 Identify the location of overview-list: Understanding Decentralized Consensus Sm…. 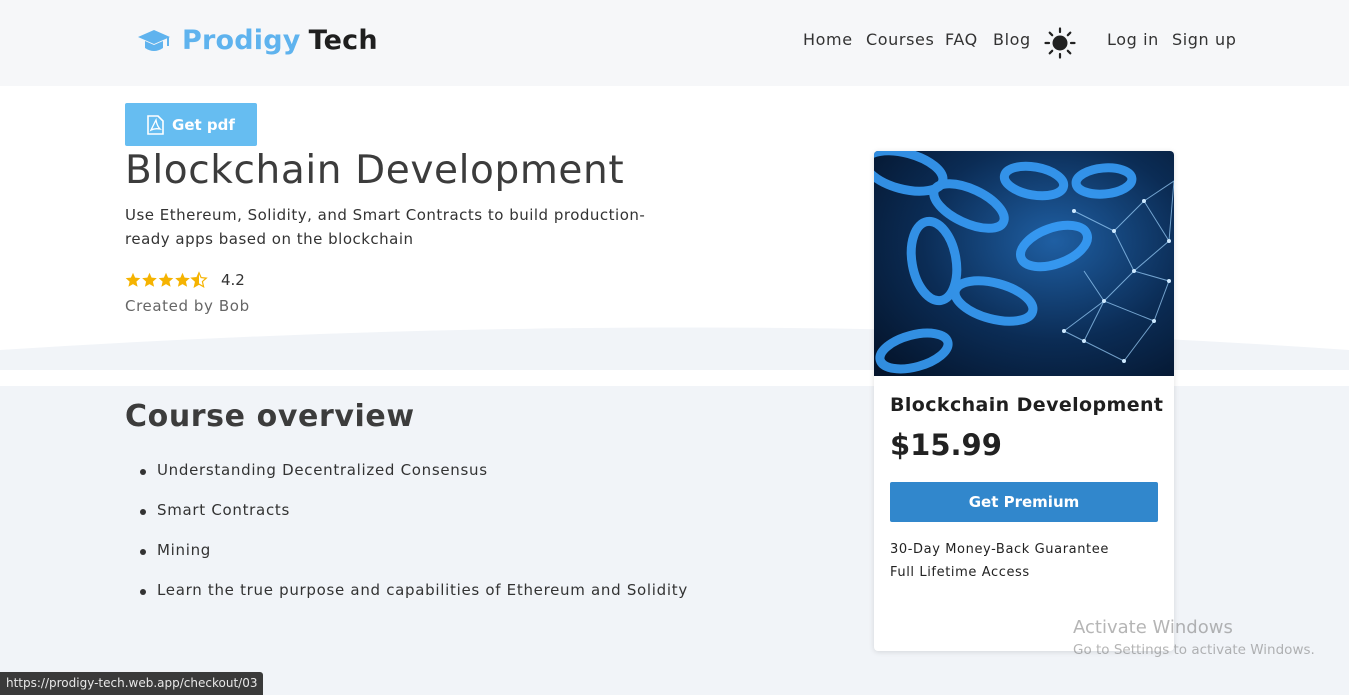
(411, 541).